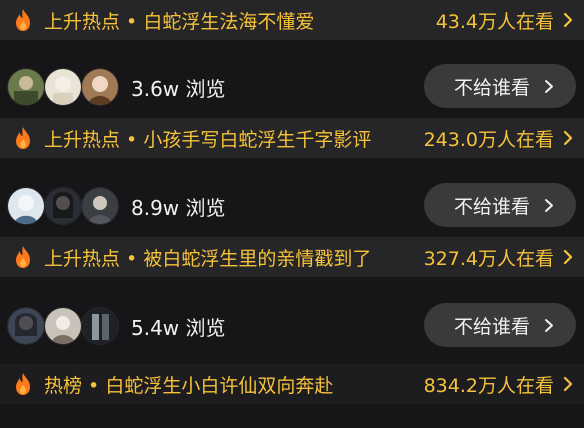  Describe the element at coordinates (488, 258) in the screenshot. I see `trend-viewers: 327.4万人在看` at that location.